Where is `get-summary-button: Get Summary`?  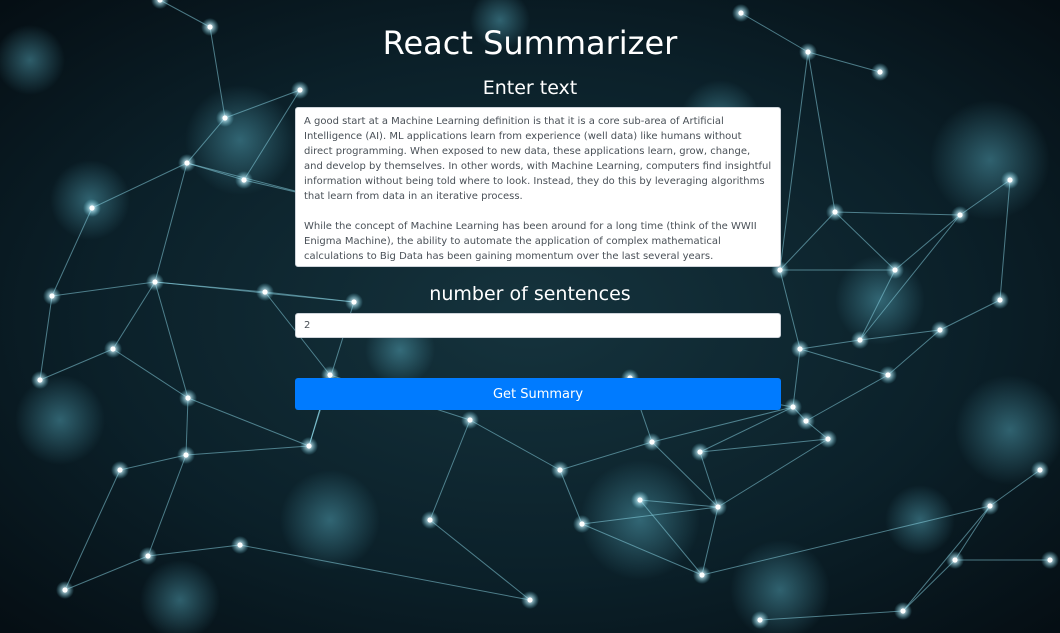
get-summary-button: Get Summary is located at coordinates (538, 394).